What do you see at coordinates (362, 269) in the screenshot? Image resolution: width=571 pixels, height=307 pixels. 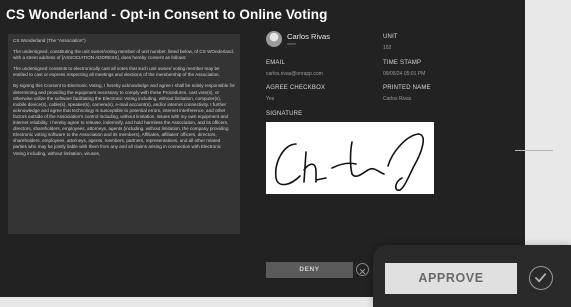 I see `close-icon` at bounding box center [362, 269].